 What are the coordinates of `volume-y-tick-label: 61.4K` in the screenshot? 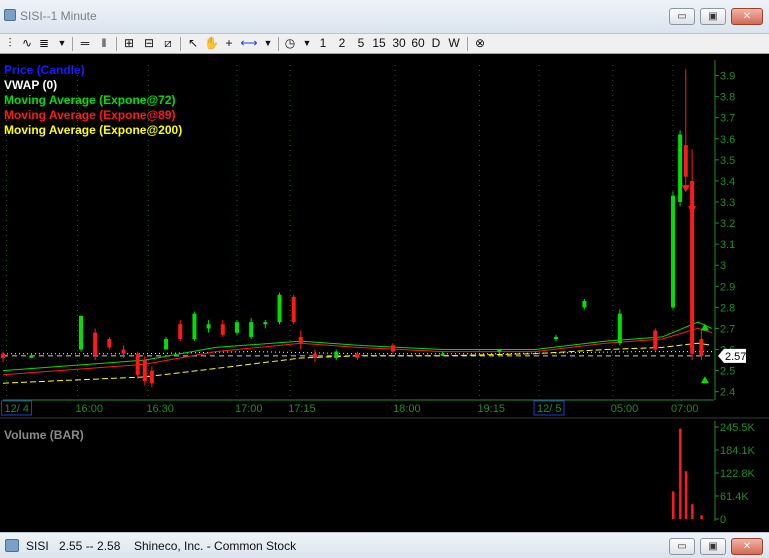 It's located at (734, 497).